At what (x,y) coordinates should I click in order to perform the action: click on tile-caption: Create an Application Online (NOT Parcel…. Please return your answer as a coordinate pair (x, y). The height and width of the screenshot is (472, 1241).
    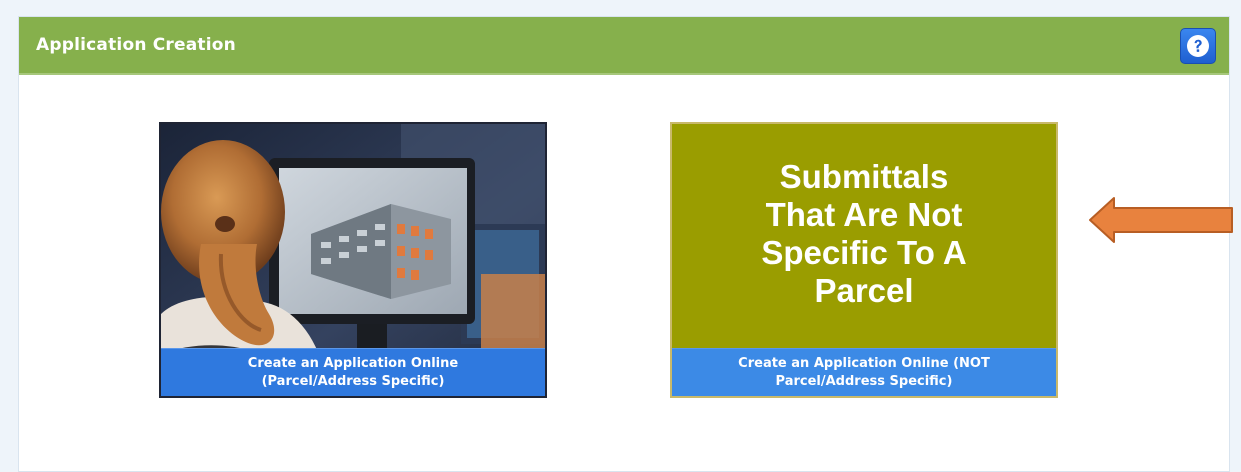
    Looking at the image, I should click on (864, 372).